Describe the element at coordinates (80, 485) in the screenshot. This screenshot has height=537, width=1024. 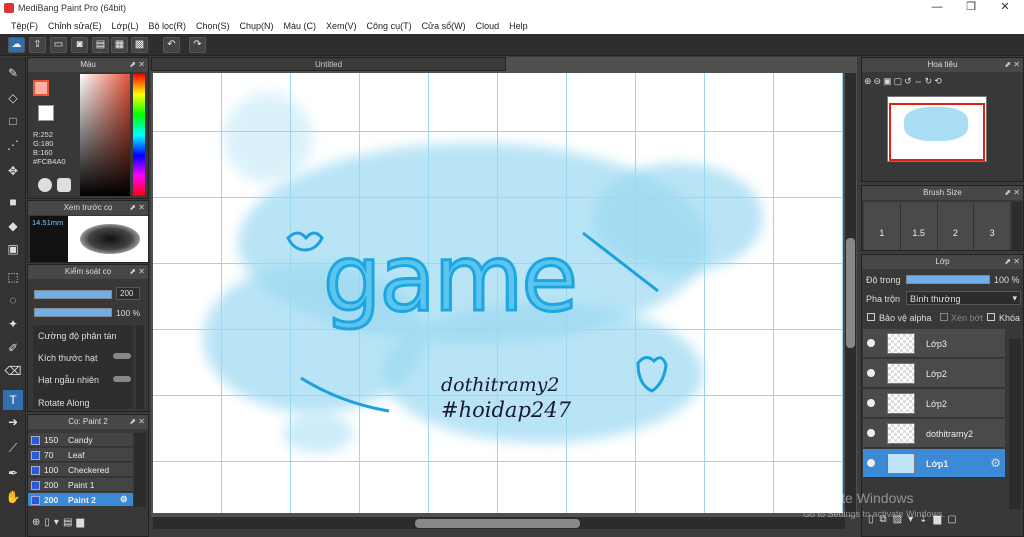
I see `brush-item: 200 Paint 1` at that location.